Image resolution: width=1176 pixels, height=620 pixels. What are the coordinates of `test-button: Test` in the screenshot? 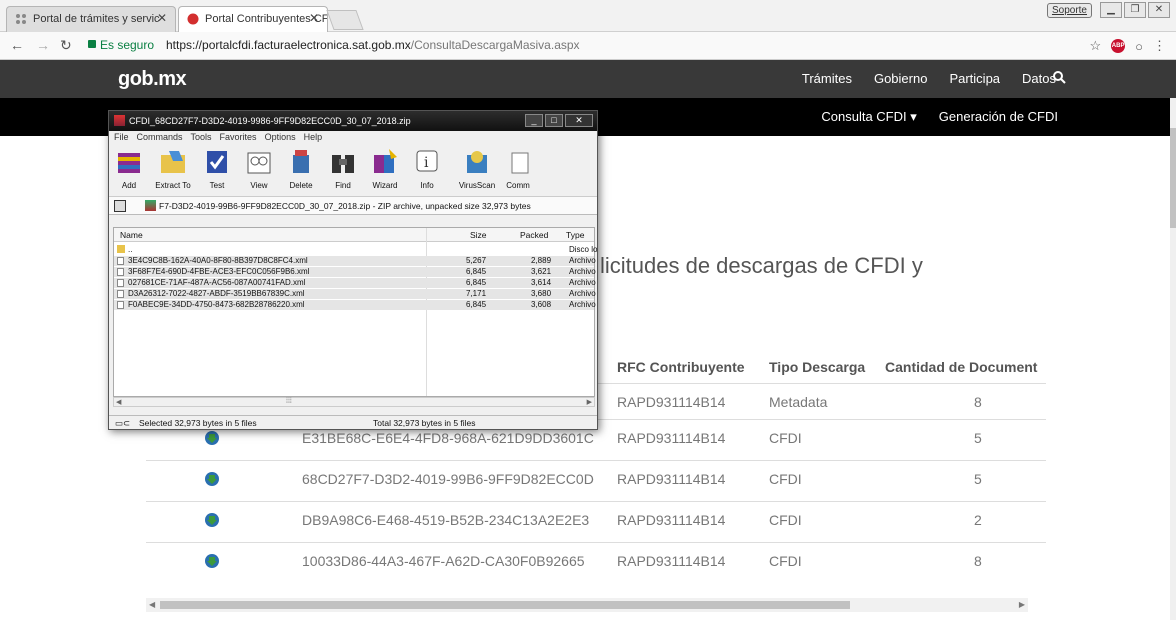 It's located at (217, 168).